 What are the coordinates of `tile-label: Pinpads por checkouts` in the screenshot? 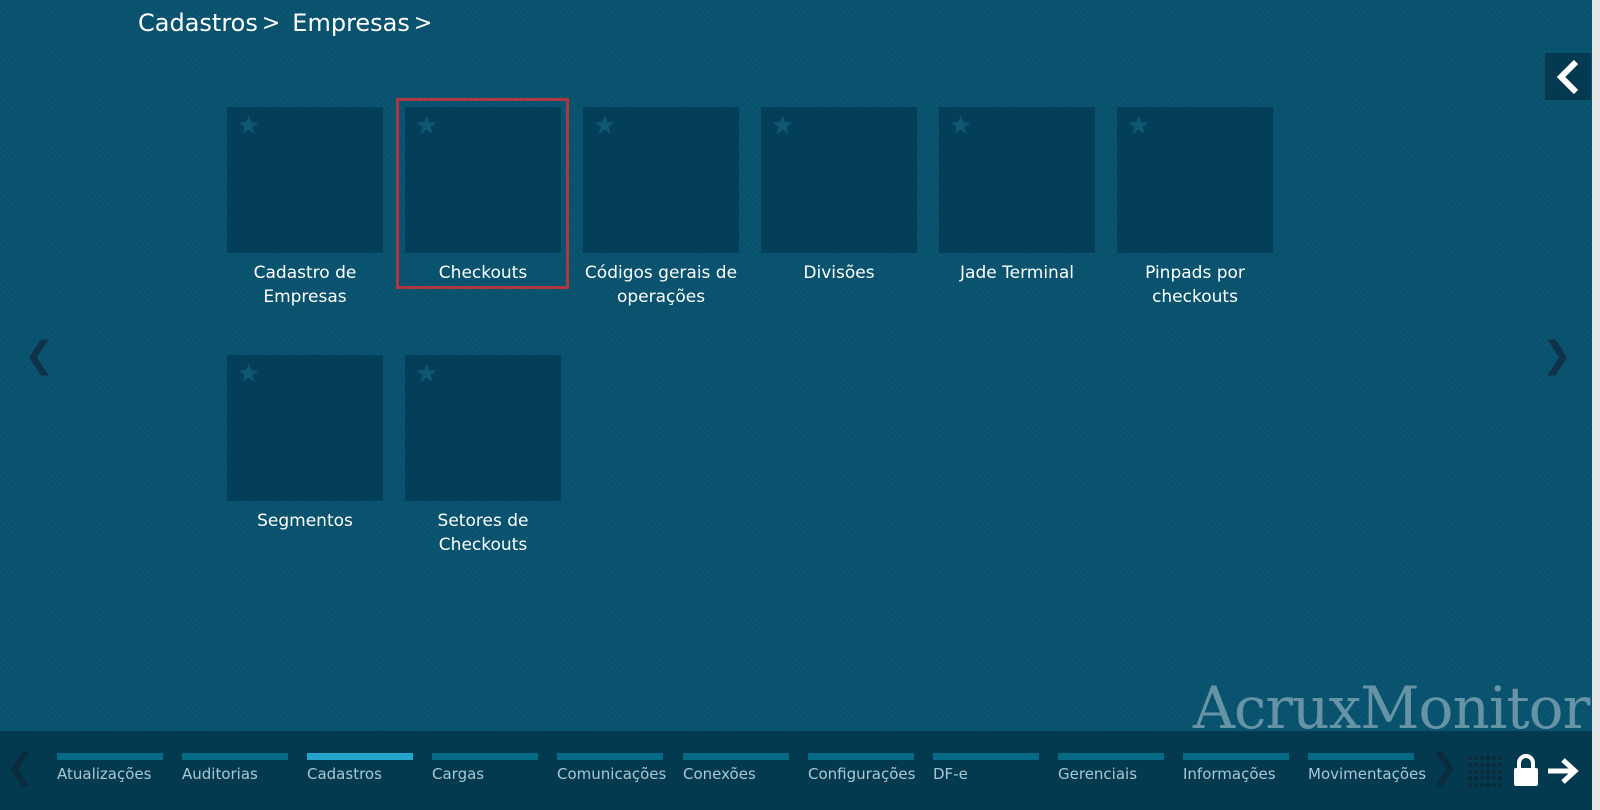 It's located at (1195, 285).